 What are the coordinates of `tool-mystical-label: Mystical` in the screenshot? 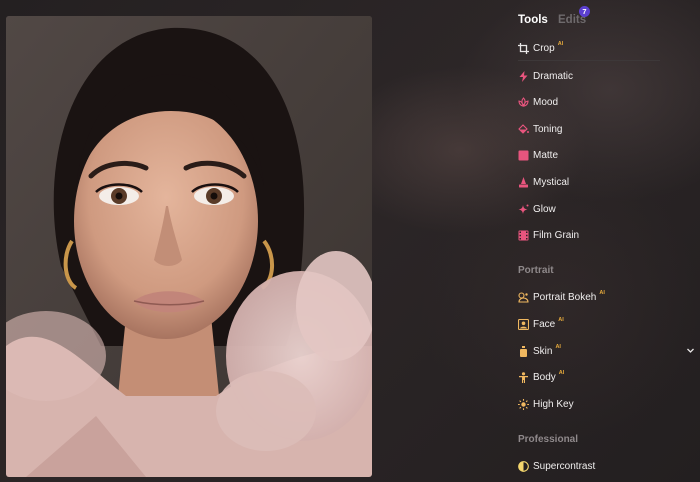 It's located at (551, 182).